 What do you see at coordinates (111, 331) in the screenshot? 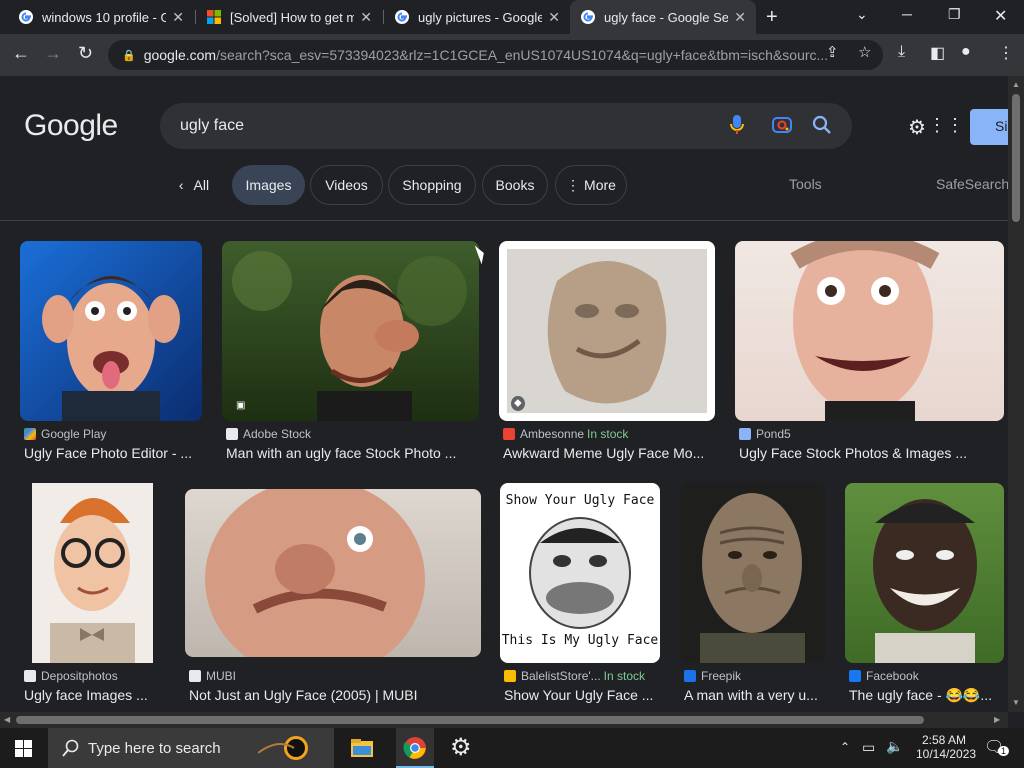
I see `result-image-google-play` at bounding box center [111, 331].